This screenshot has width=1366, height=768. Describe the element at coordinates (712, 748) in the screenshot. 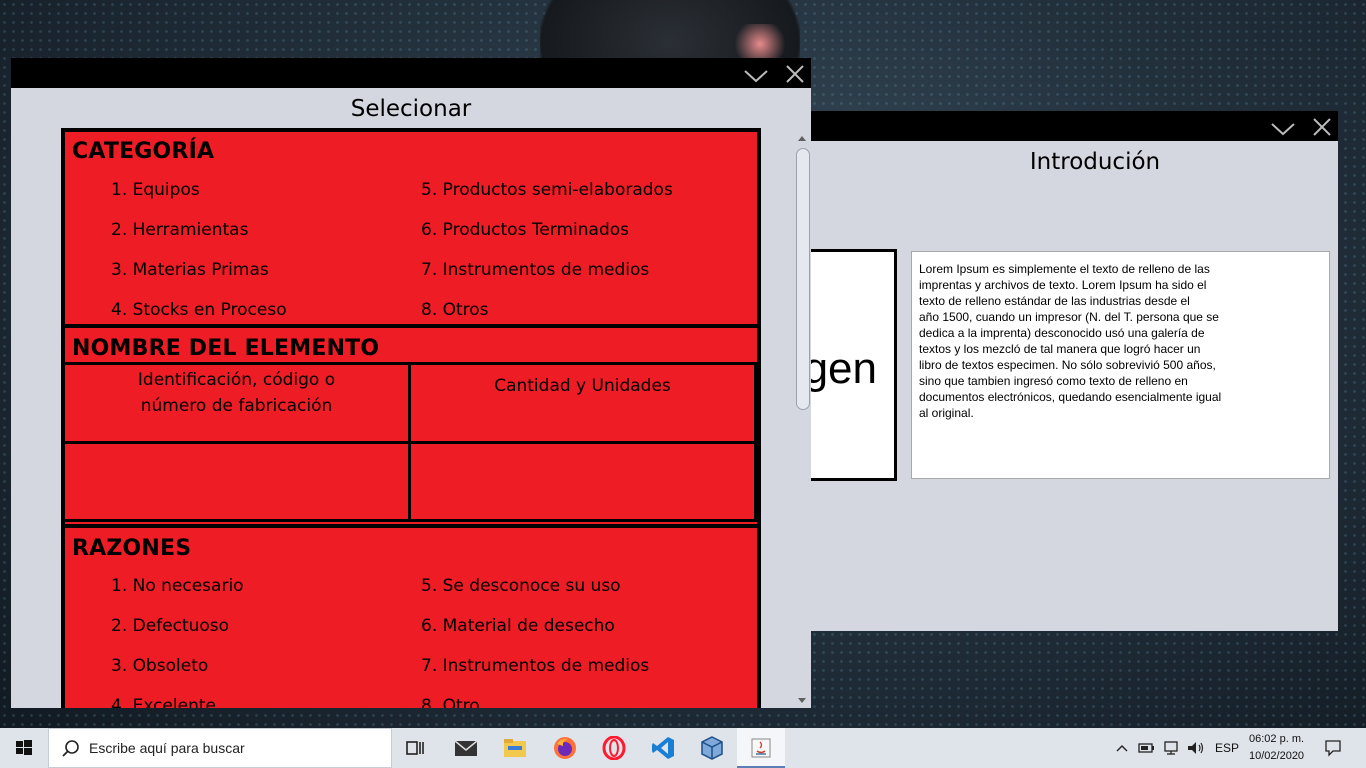

I see `virtualbox-icon` at that location.